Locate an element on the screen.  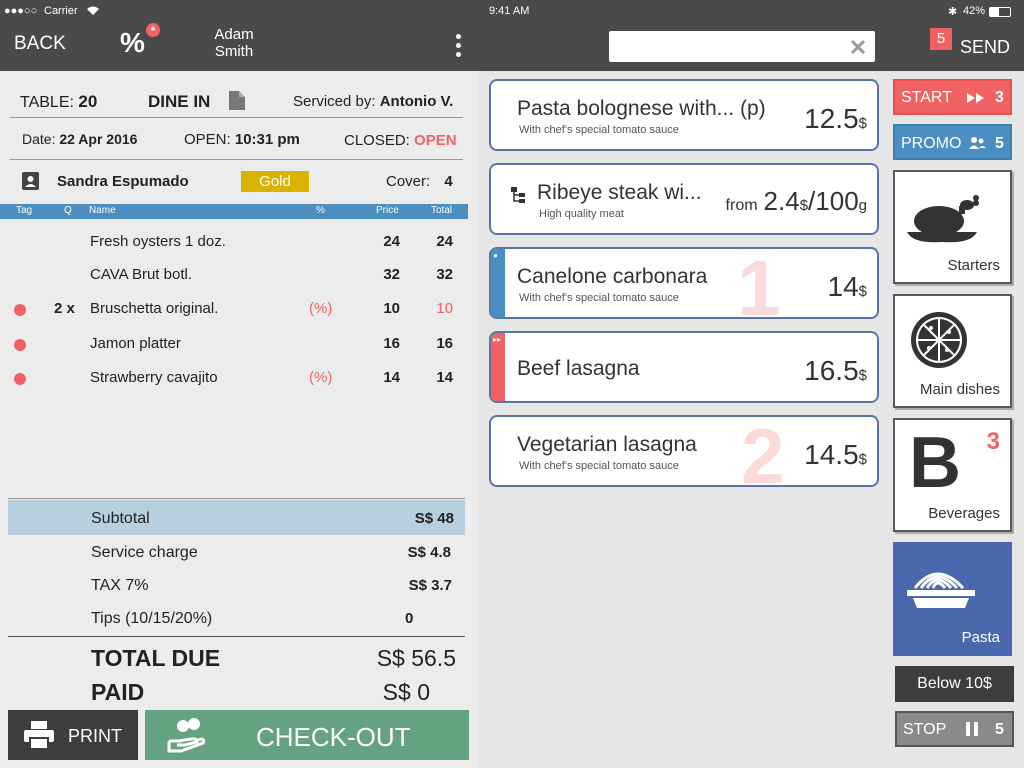
item-name: Bruschetta original. is located at coordinates (154, 308).